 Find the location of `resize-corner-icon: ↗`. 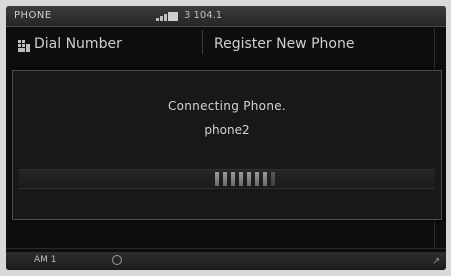

resize-corner-icon: ↗ is located at coordinates (436, 261).